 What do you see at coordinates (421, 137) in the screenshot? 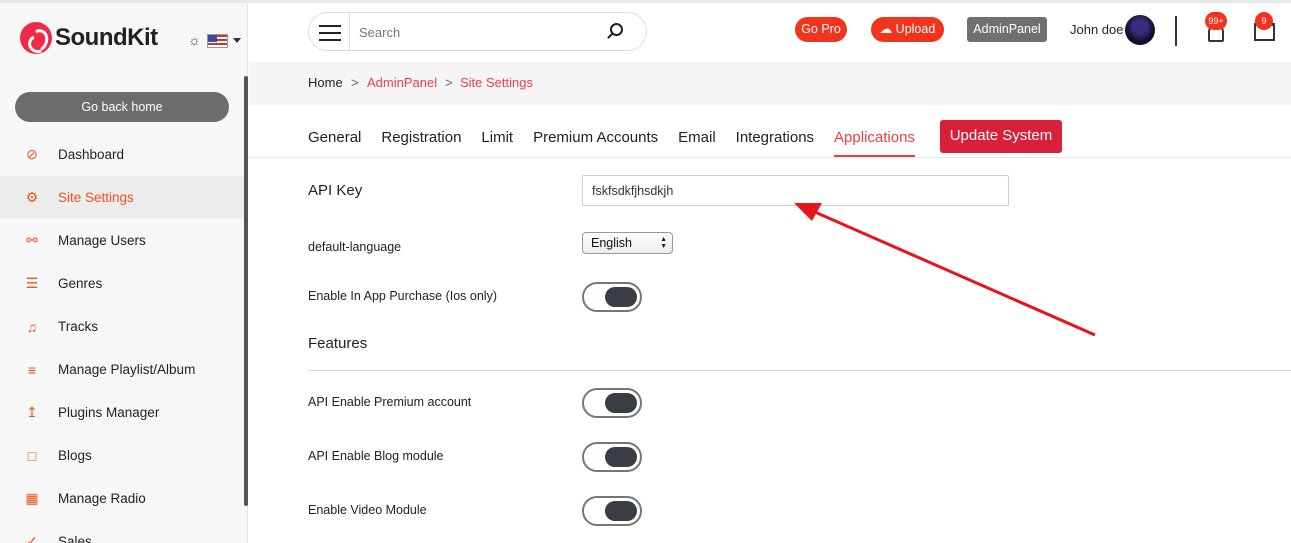
I see `tab-registration: Registration` at bounding box center [421, 137].